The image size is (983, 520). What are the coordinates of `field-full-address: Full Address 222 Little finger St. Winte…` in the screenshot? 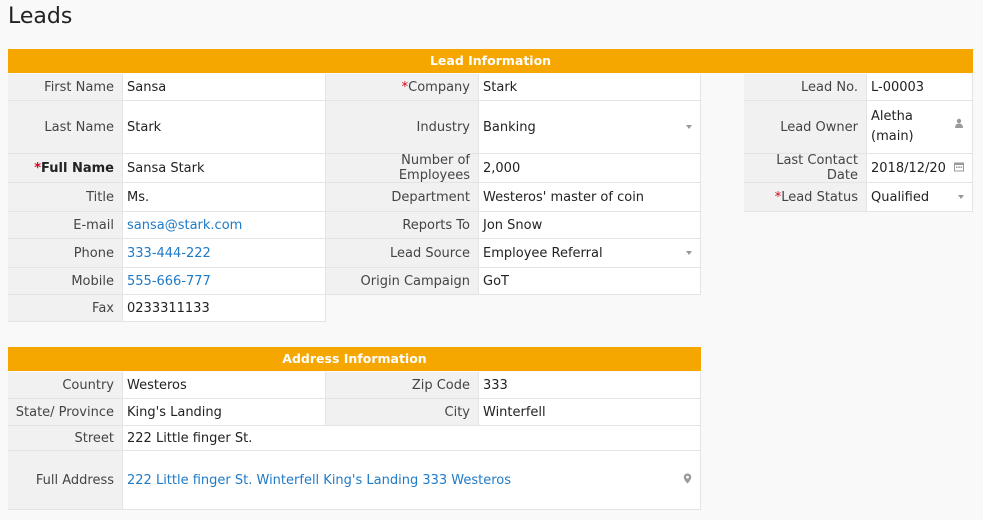 It's located at (354, 480).